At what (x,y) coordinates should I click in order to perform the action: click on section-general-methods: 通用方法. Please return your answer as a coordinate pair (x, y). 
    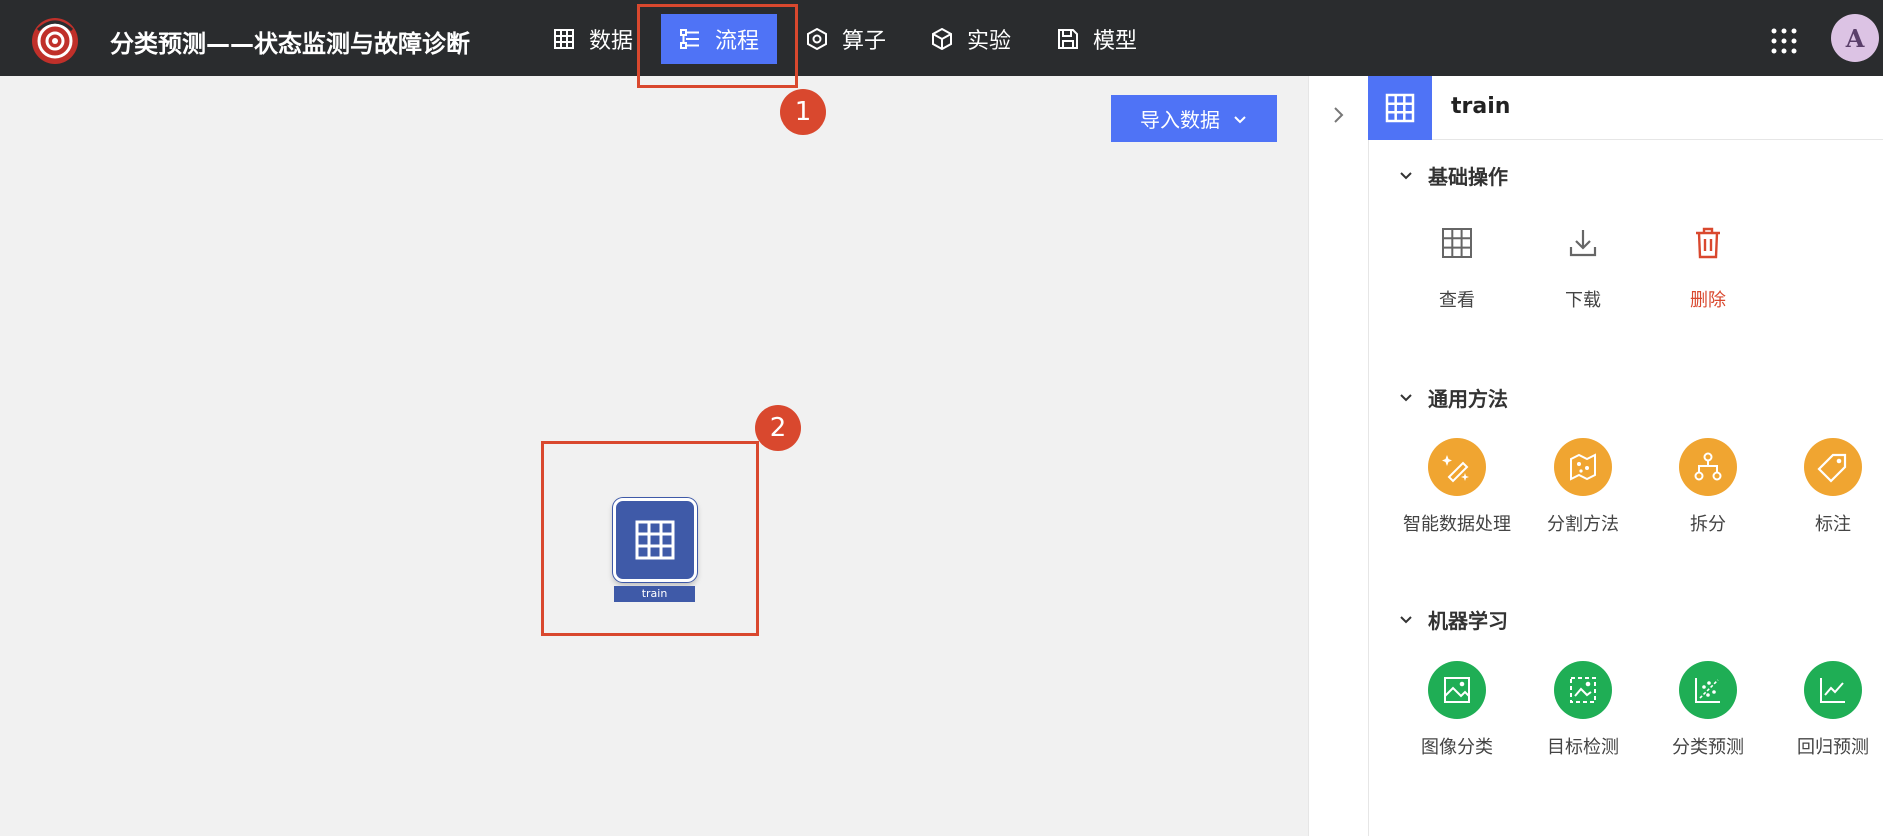
    Looking at the image, I should click on (1453, 397).